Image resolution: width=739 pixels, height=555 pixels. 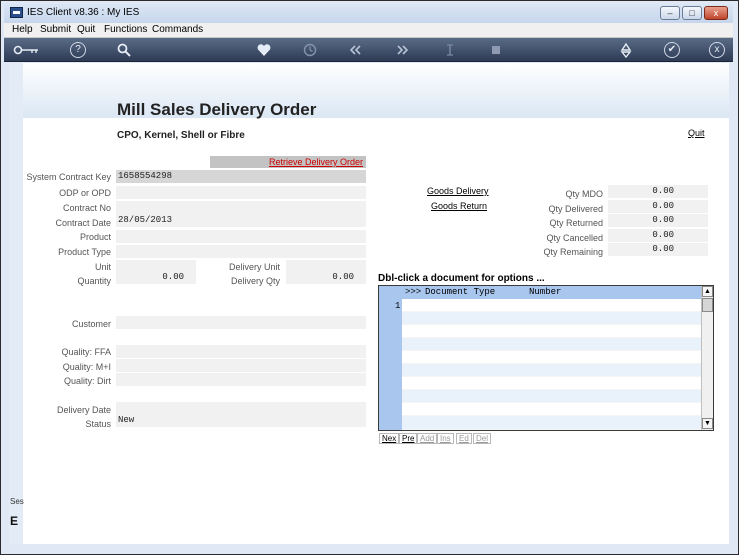 What do you see at coordinates (460, 292) in the screenshot?
I see `grid-column-document-type: Document Type` at bounding box center [460, 292].